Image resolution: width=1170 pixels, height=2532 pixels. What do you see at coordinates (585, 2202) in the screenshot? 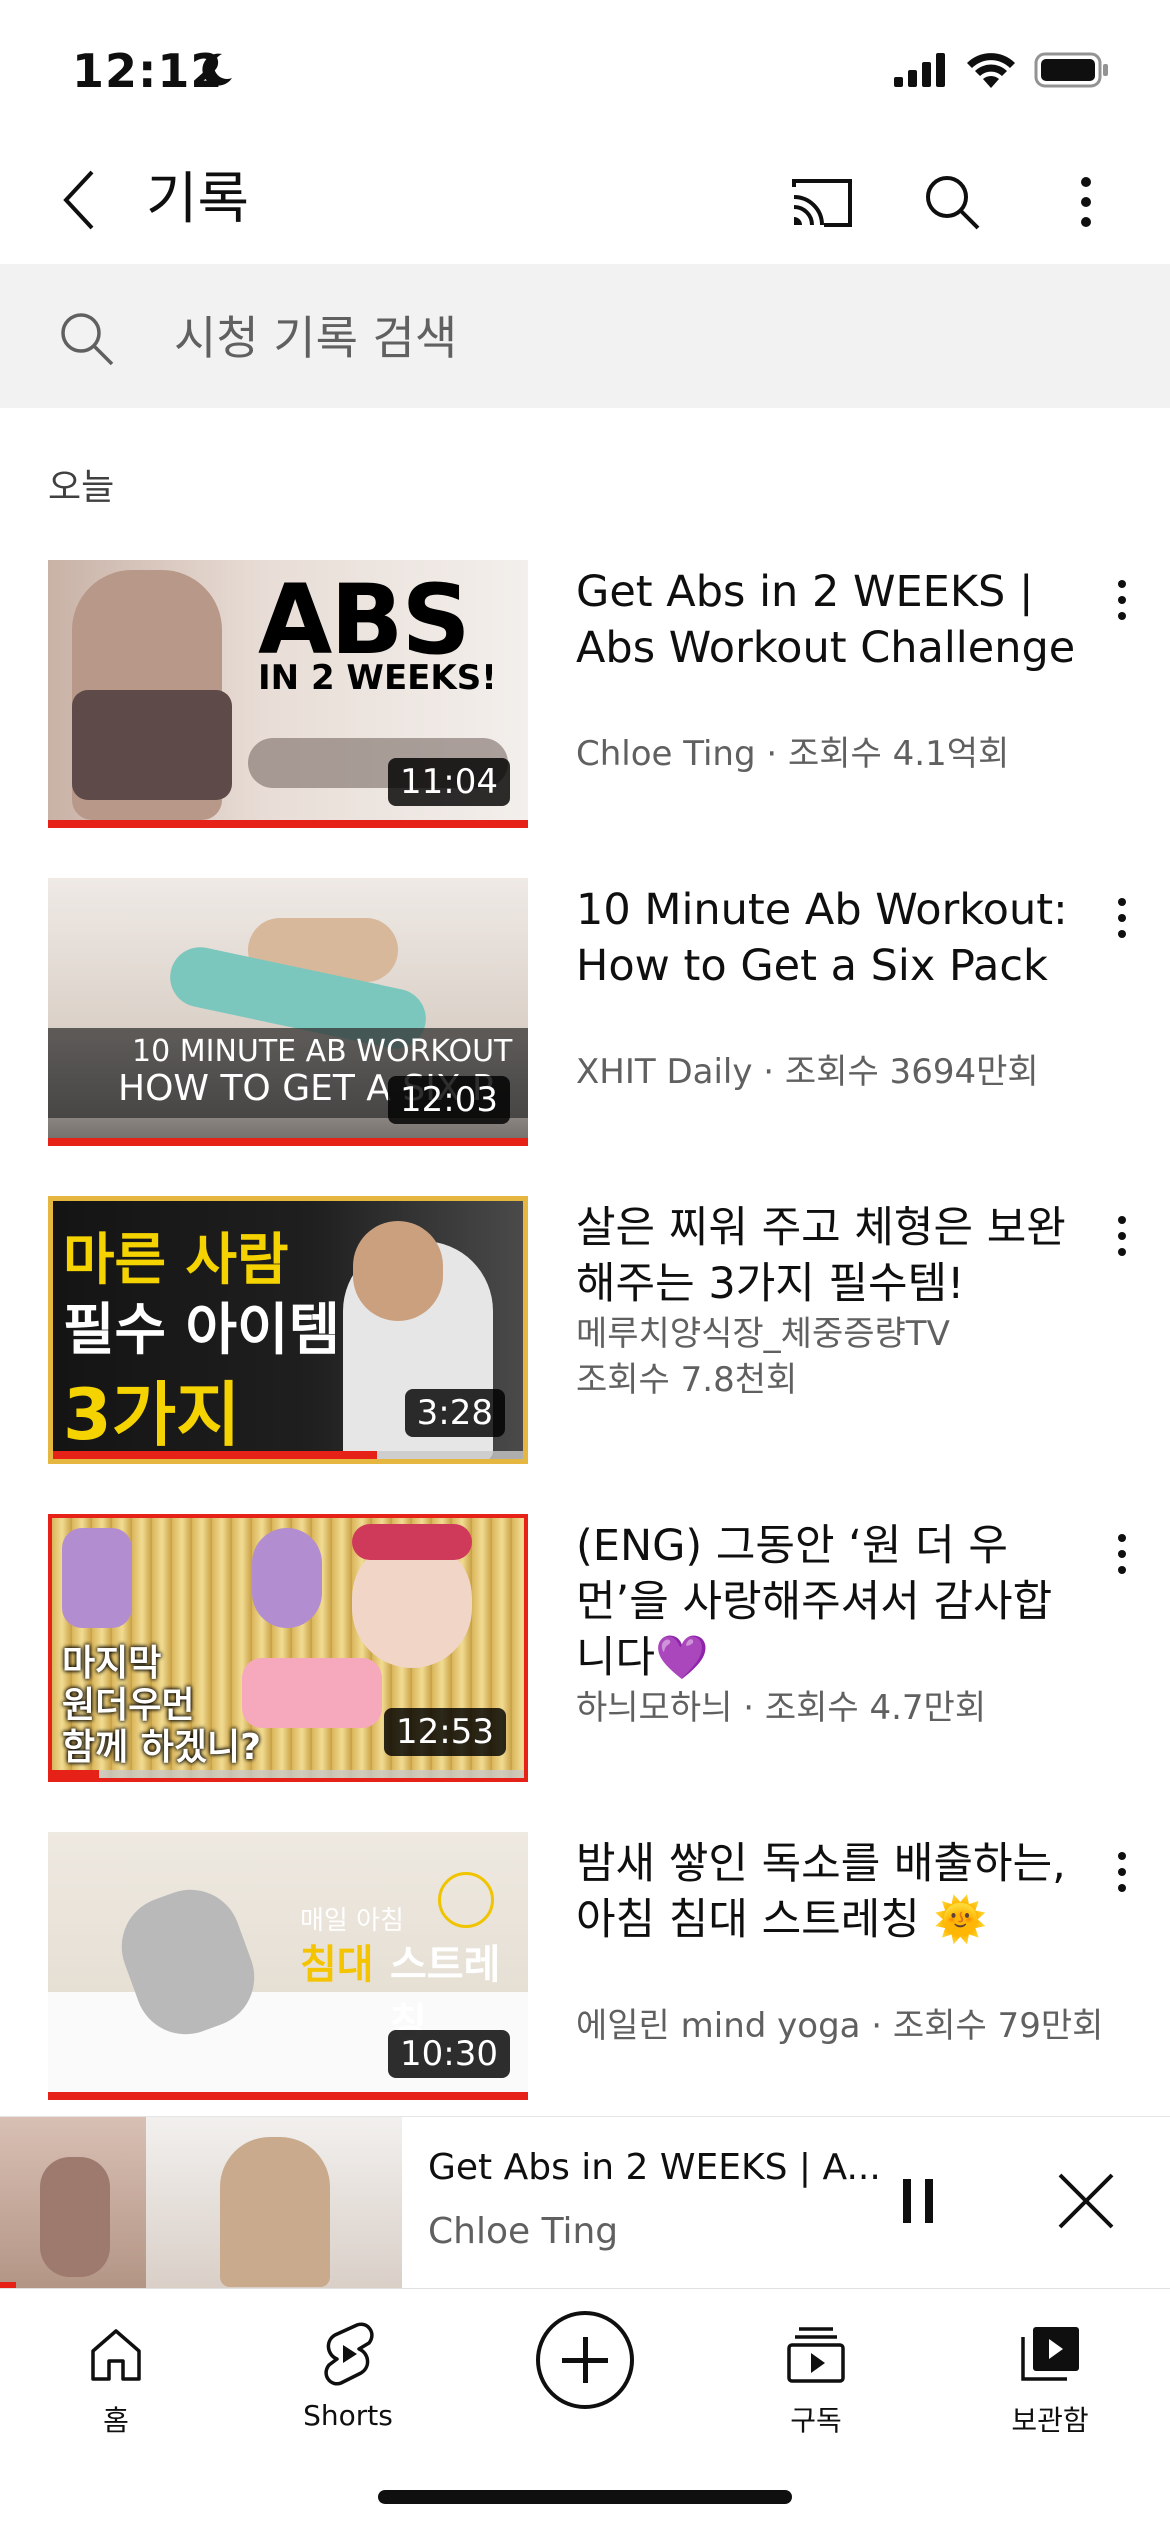
I see `mini-player: Get Abs in 2 WEEKS | A... Chloe Ting` at bounding box center [585, 2202].